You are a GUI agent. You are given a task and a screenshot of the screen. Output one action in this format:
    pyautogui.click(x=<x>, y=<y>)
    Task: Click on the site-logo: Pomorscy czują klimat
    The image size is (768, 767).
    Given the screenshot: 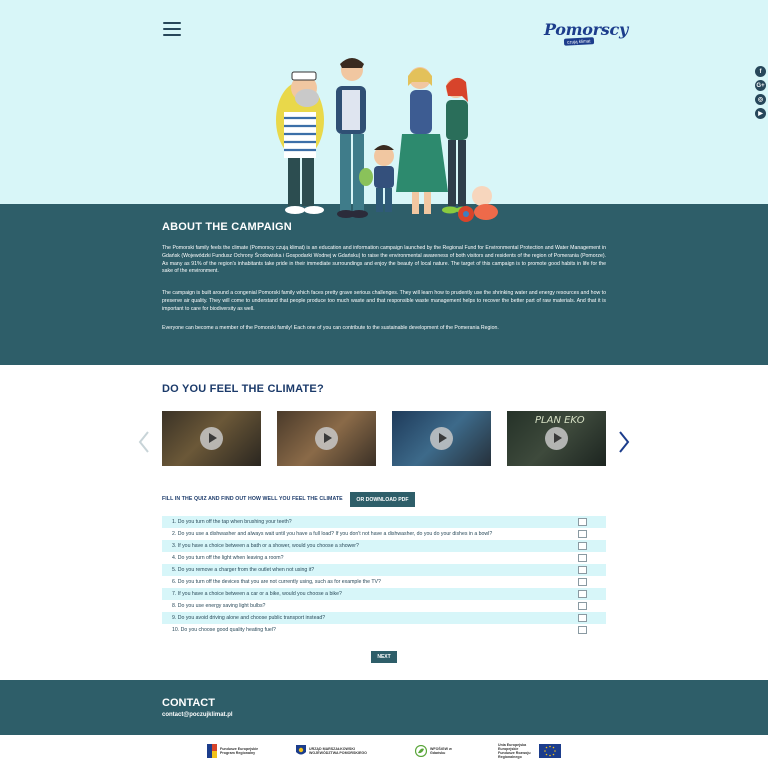 What is the action you would take?
    pyautogui.click(x=586, y=35)
    